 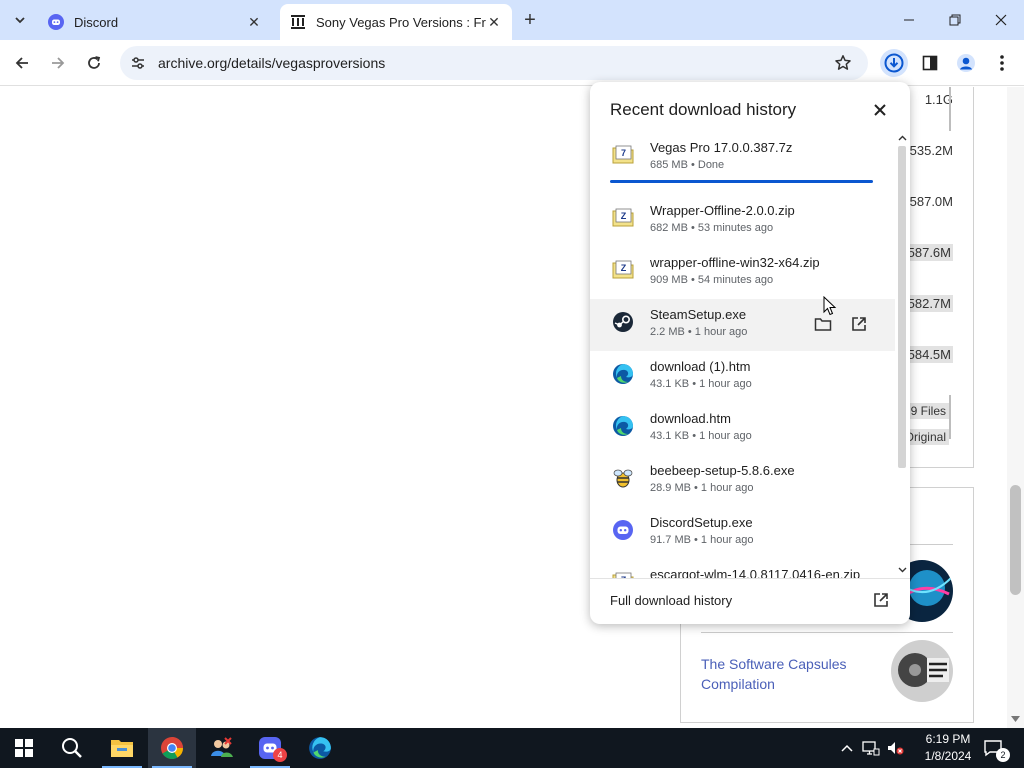 I want to click on profile-icon, so click(x=966, y=63).